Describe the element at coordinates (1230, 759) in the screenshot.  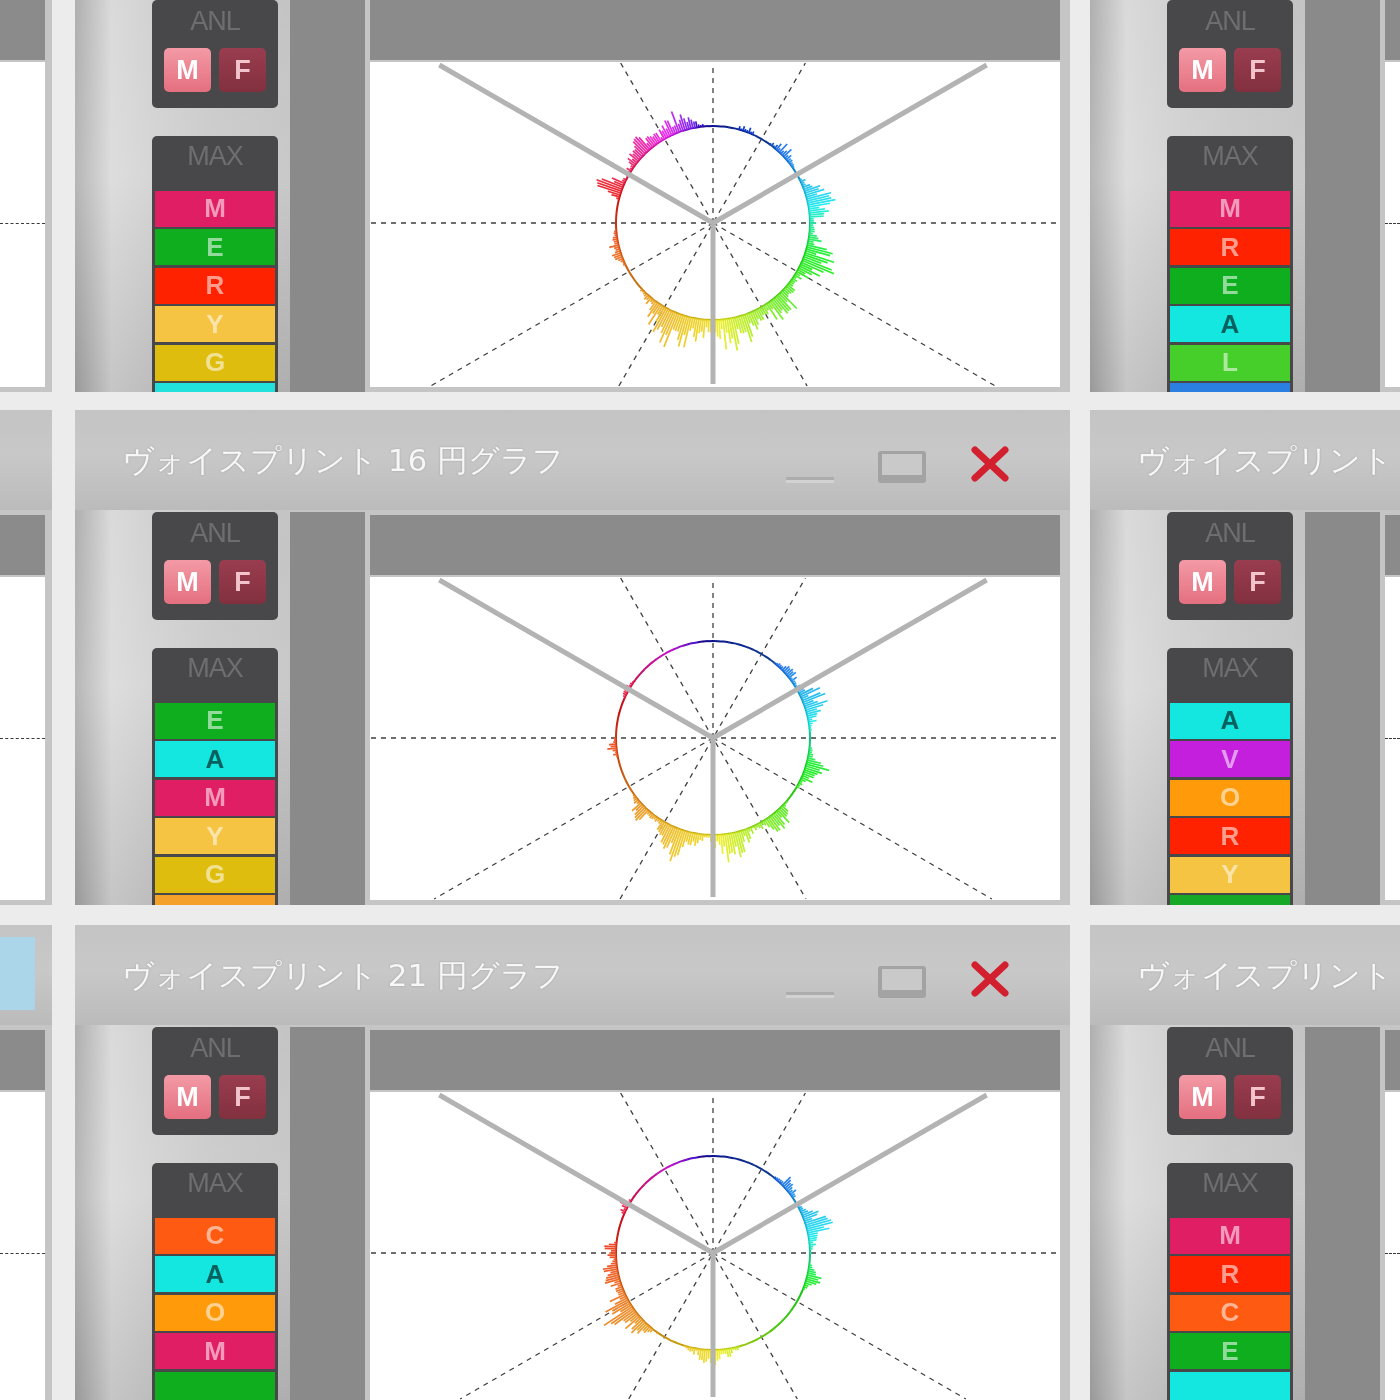
I see `color-tag: V` at that location.